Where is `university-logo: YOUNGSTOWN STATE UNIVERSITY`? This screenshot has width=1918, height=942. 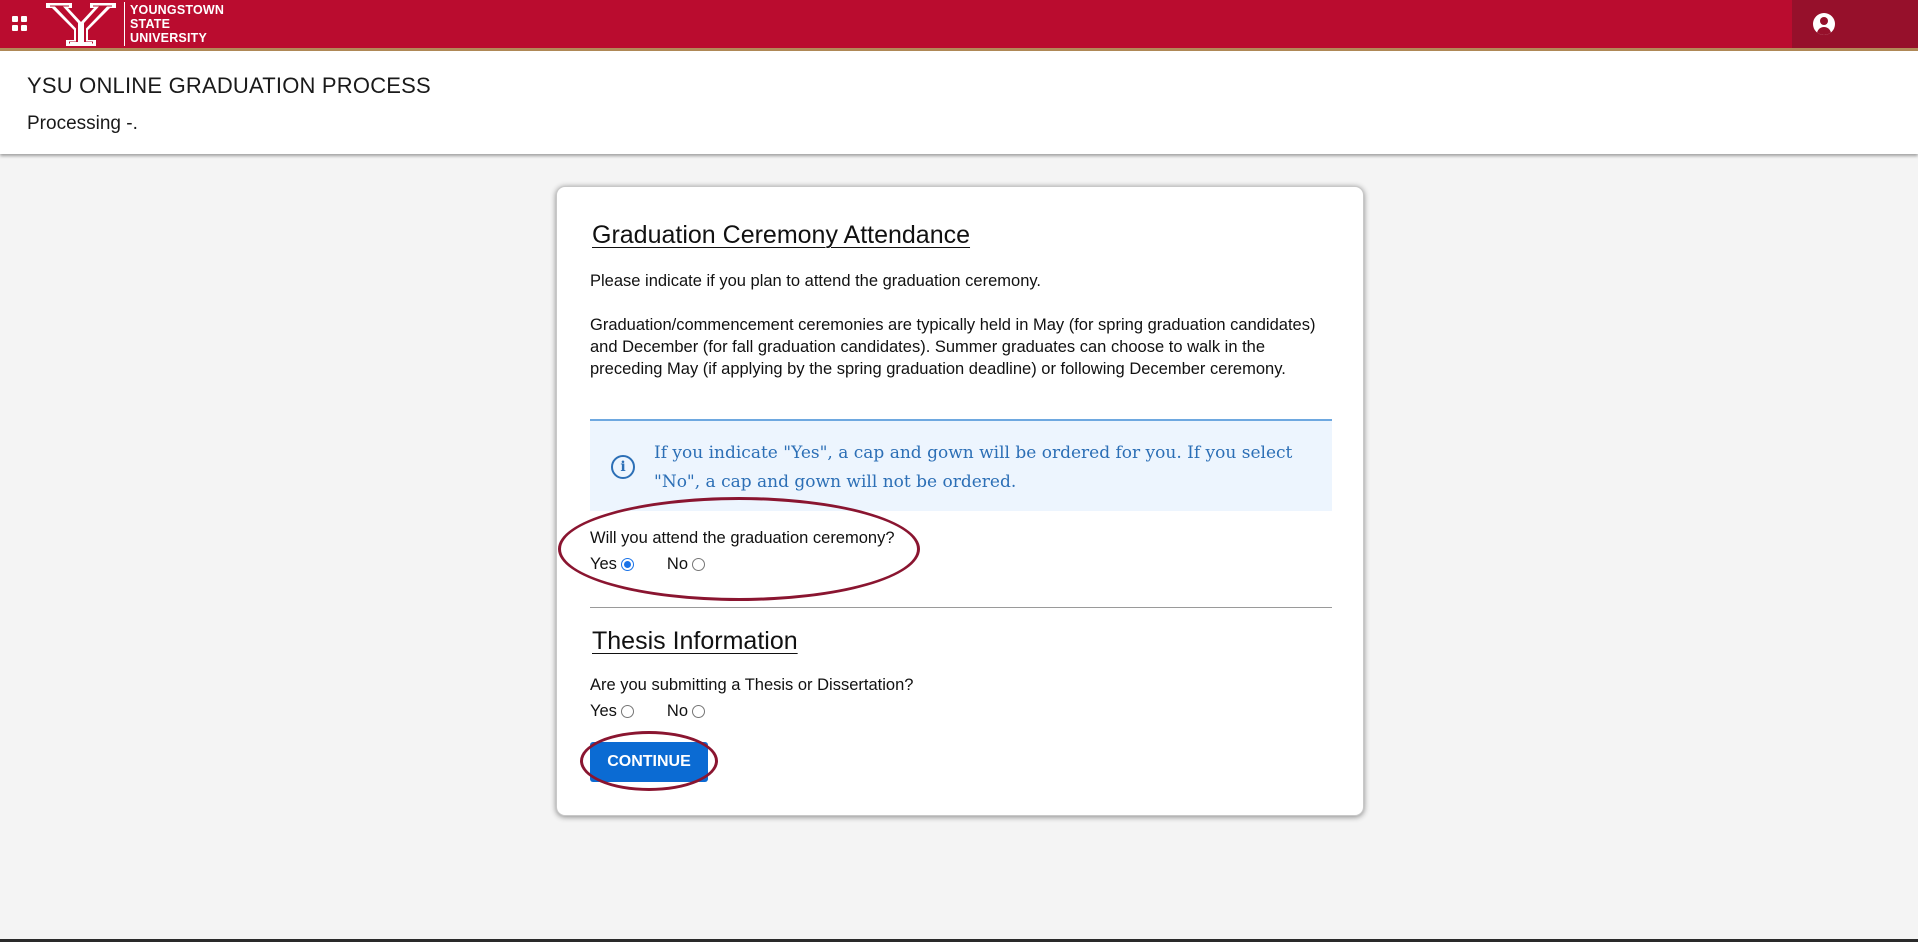 university-logo: YOUNGSTOWN STATE UNIVERSITY is located at coordinates (134, 24).